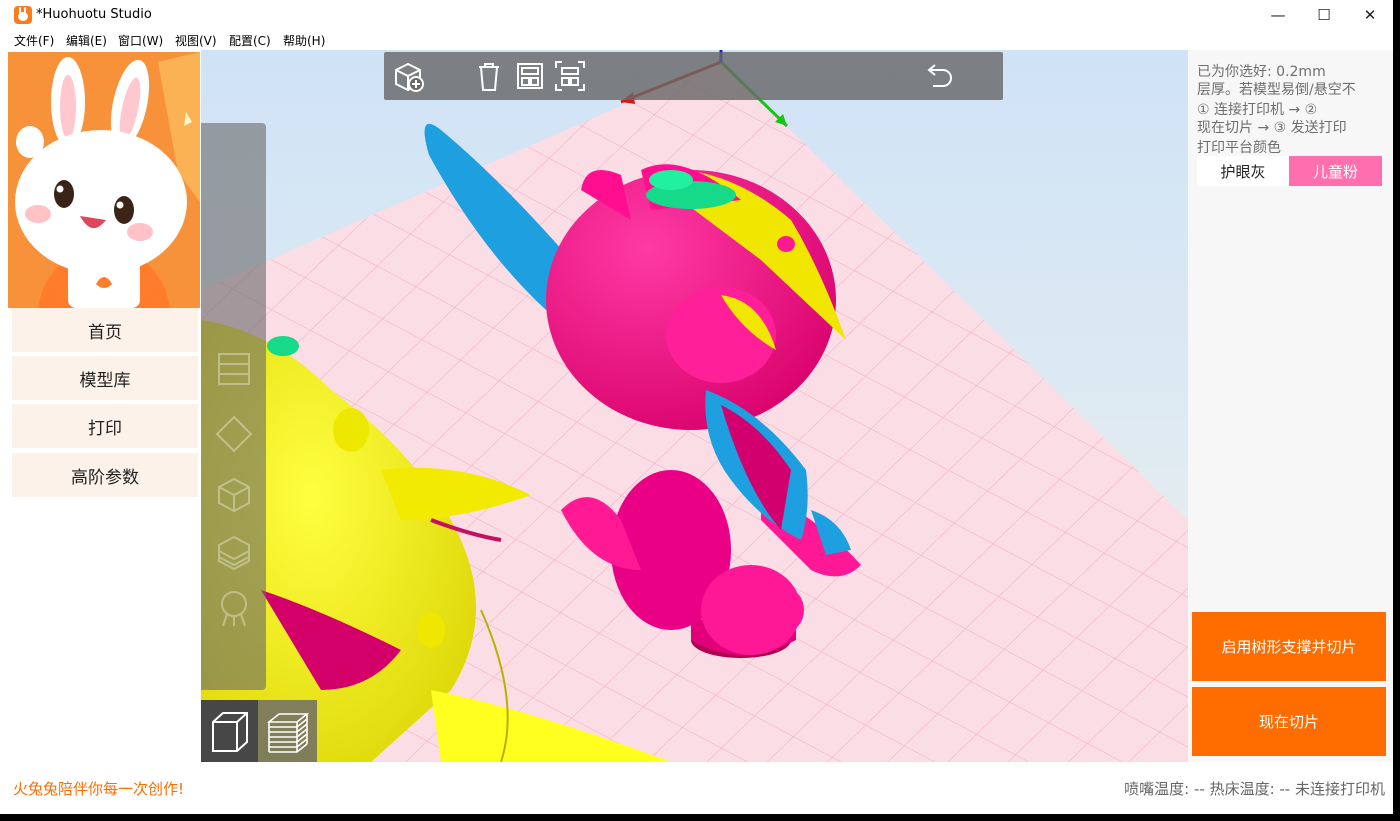 The image size is (1400, 821). Describe the element at coordinates (99, 789) in the screenshot. I see `slogan-text: 火兔兔陪伴你每一次创作!` at that location.